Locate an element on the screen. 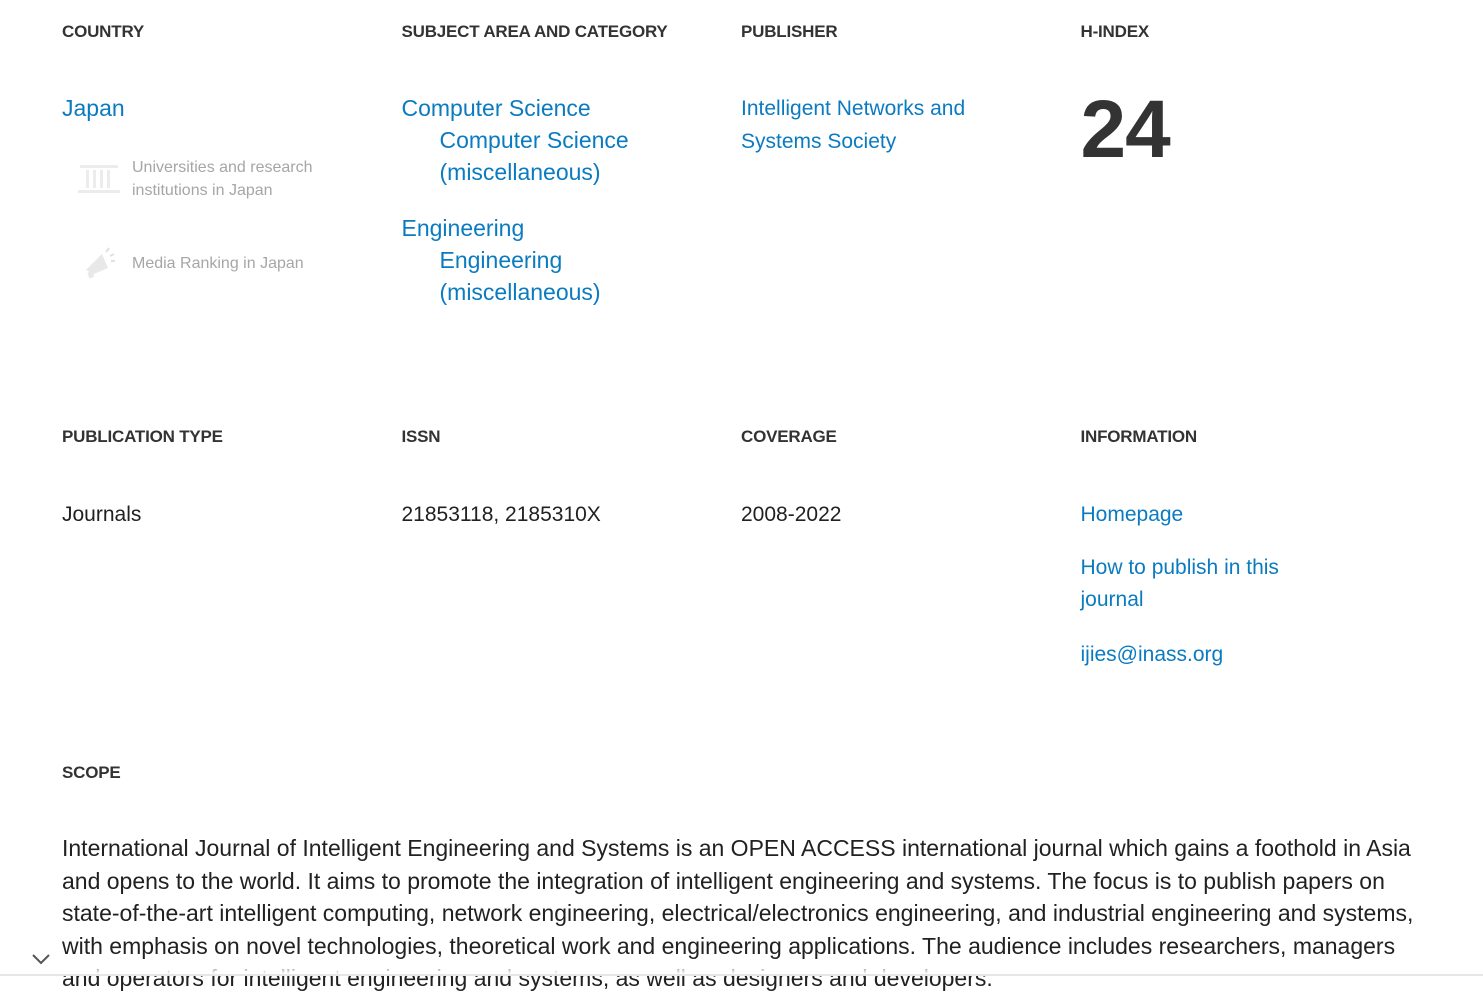  homepage-link: Homepage is located at coordinates (1231, 515).